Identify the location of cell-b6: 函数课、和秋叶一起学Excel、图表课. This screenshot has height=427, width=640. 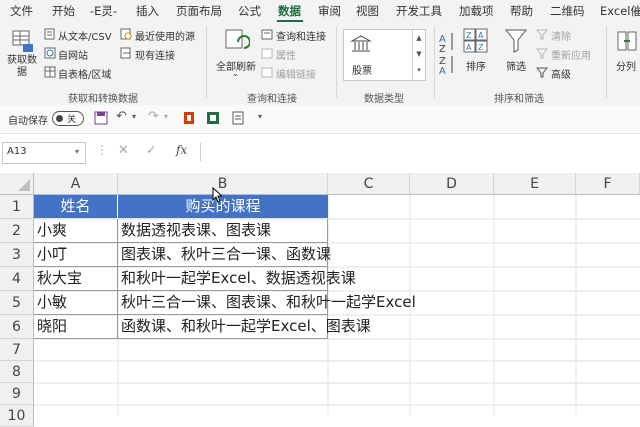
(244, 327).